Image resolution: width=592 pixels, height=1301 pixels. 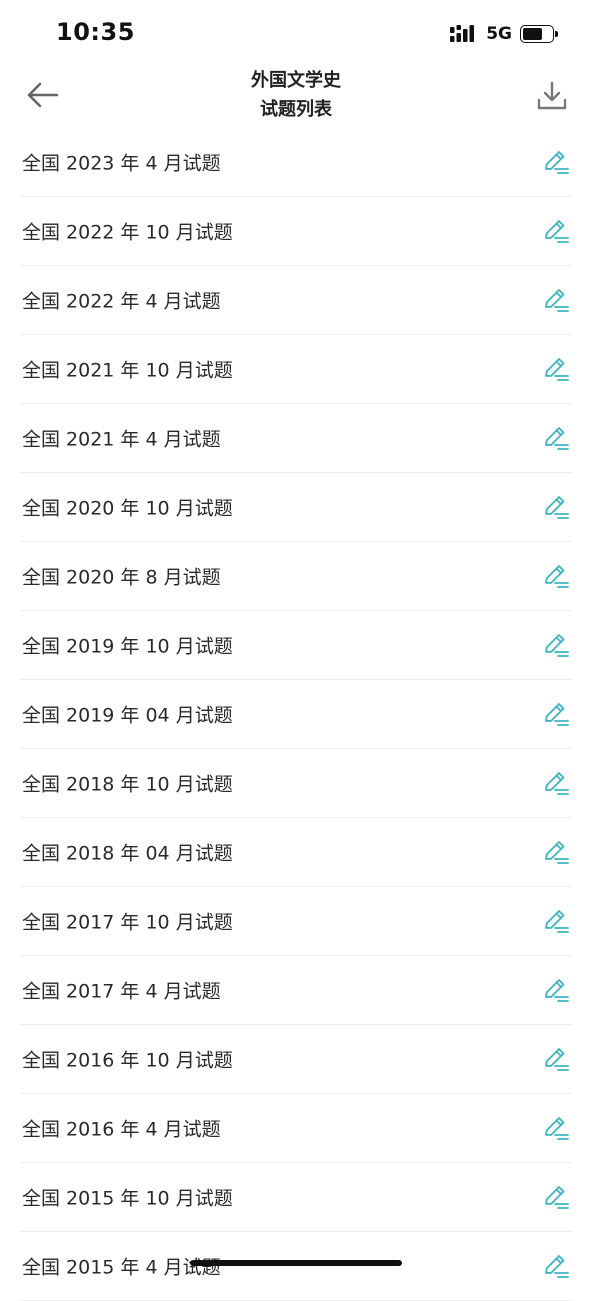 What do you see at coordinates (296, 921) in the screenshot?
I see `list-item: 全国 2017 年 10 月试题` at bounding box center [296, 921].